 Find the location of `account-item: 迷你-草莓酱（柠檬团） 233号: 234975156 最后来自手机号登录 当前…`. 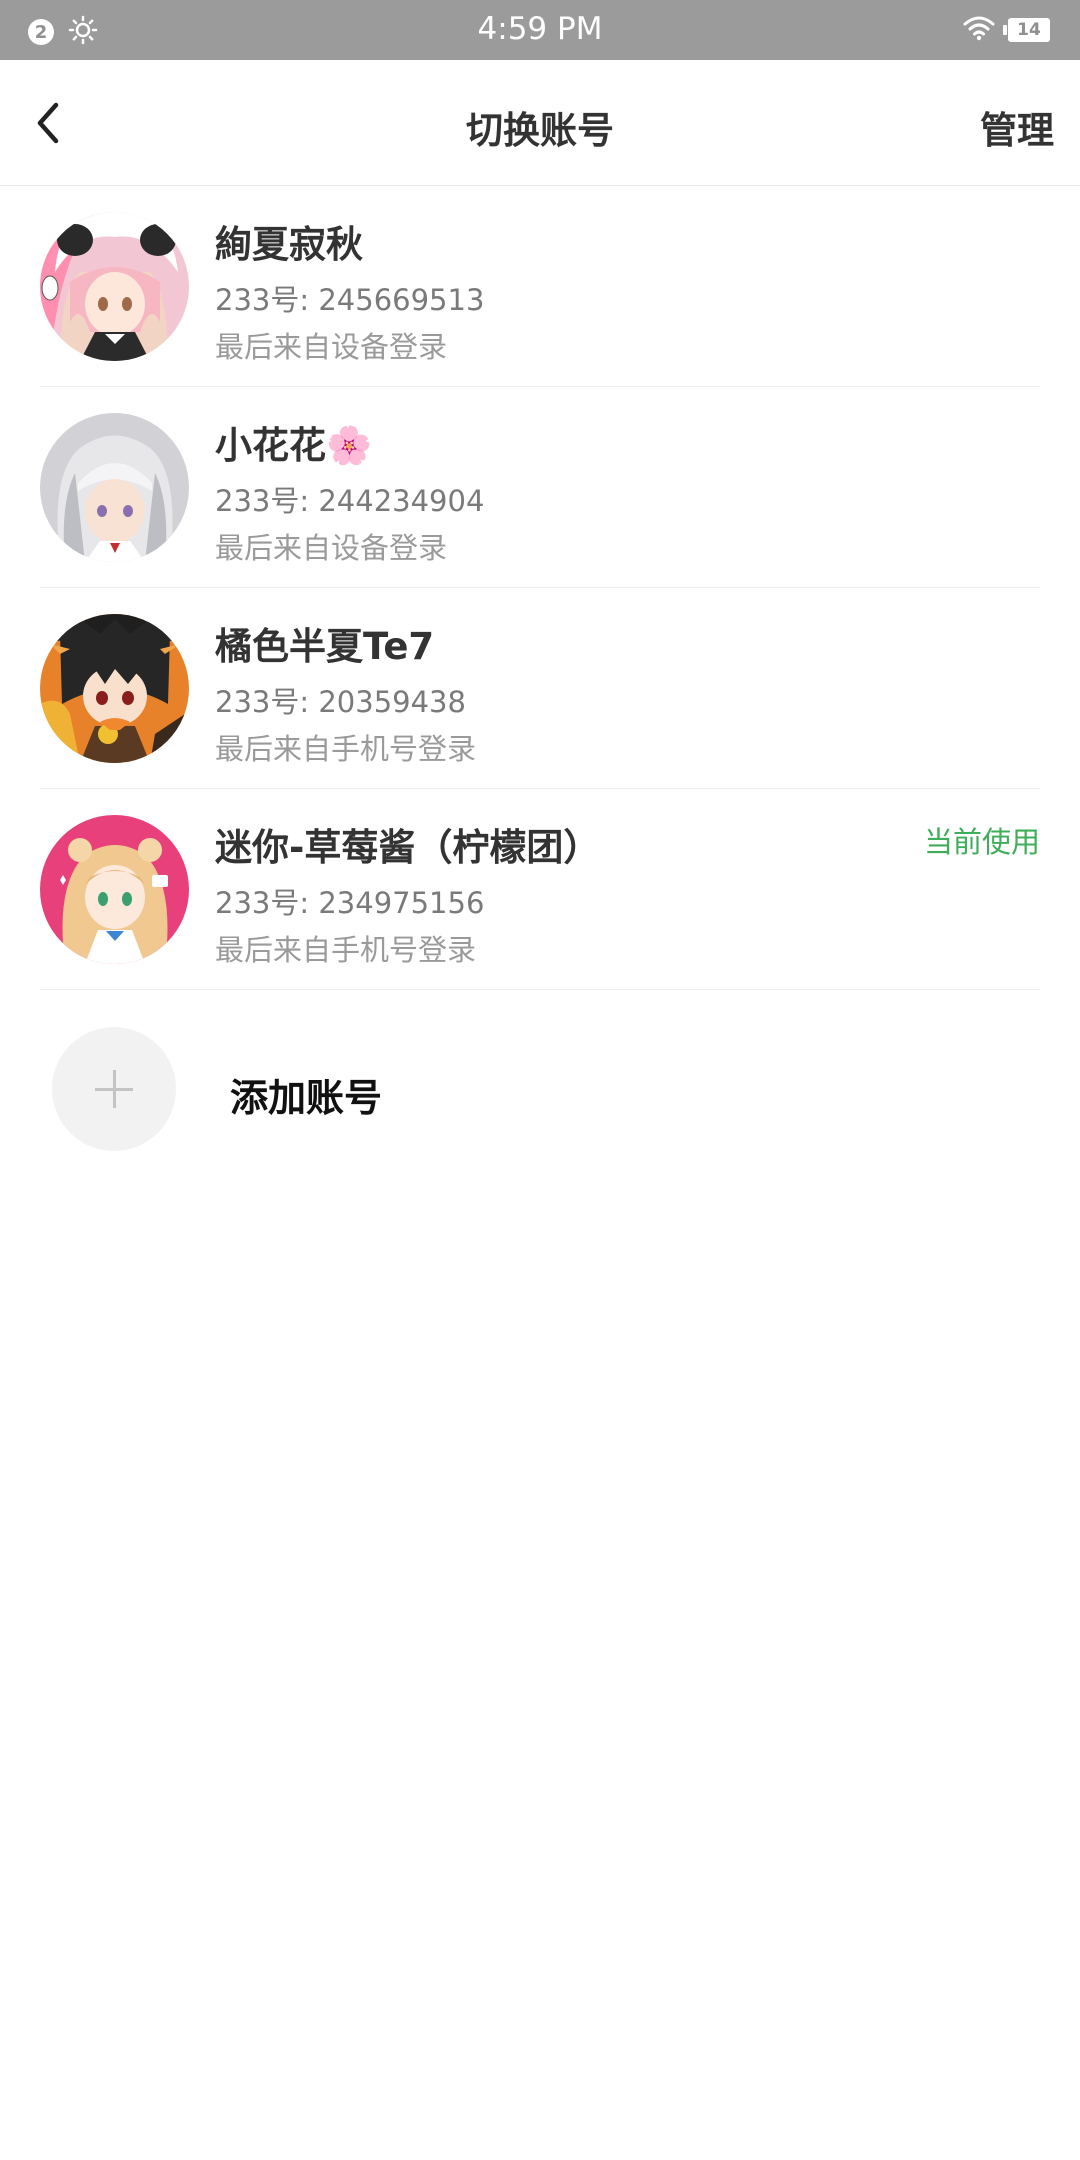

account-item: 迷你-草莓酱（柠檬团） 233号: 234975156 最后来自手机号登录 当前… is located at coordinates (540, 889).